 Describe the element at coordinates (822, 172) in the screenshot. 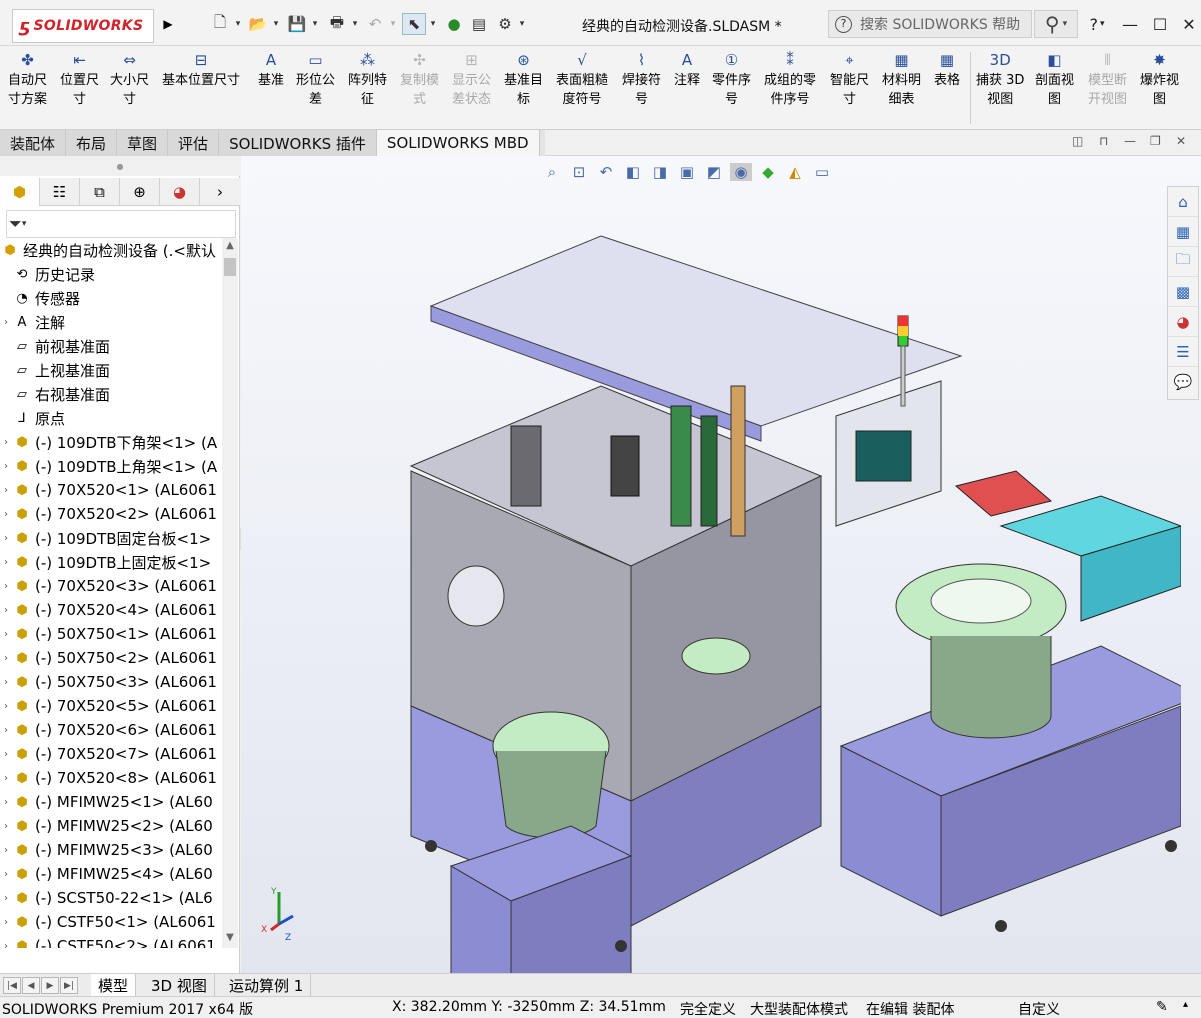

I see `view-settings-icon: ▭` at that location.